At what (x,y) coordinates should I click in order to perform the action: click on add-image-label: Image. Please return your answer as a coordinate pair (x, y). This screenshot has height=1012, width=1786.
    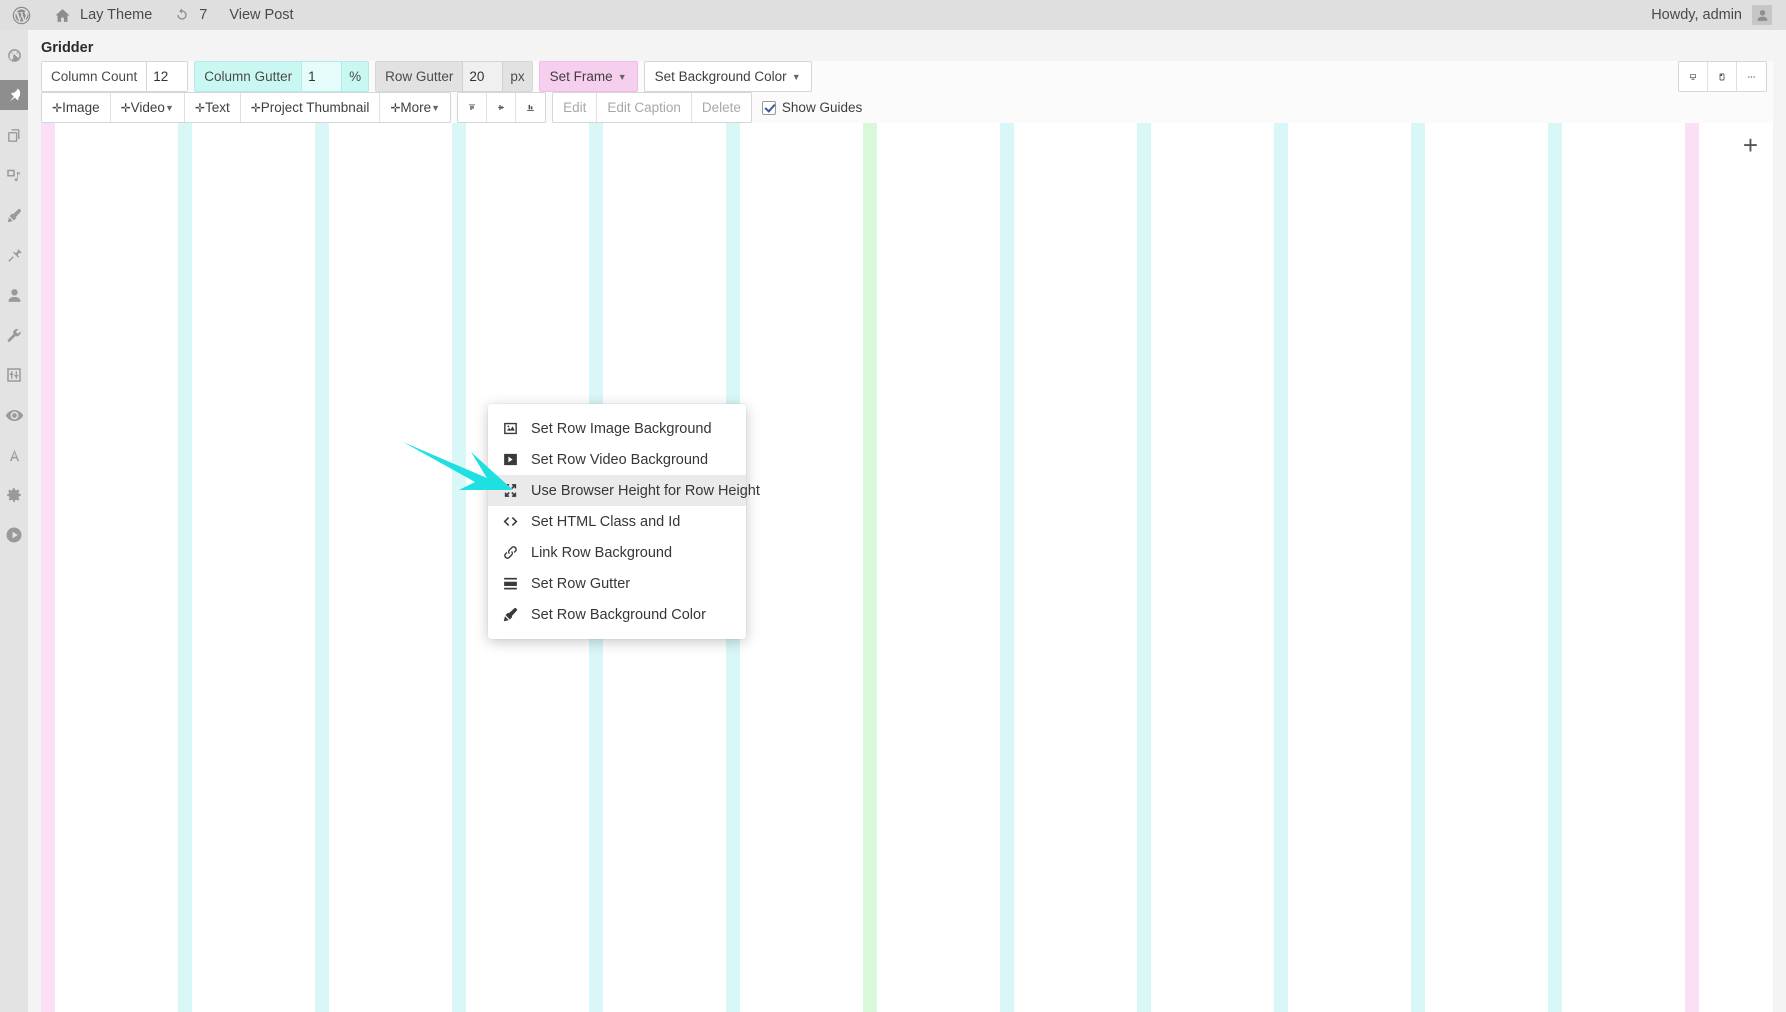
    Looking at the image, I should click on (81, 107).